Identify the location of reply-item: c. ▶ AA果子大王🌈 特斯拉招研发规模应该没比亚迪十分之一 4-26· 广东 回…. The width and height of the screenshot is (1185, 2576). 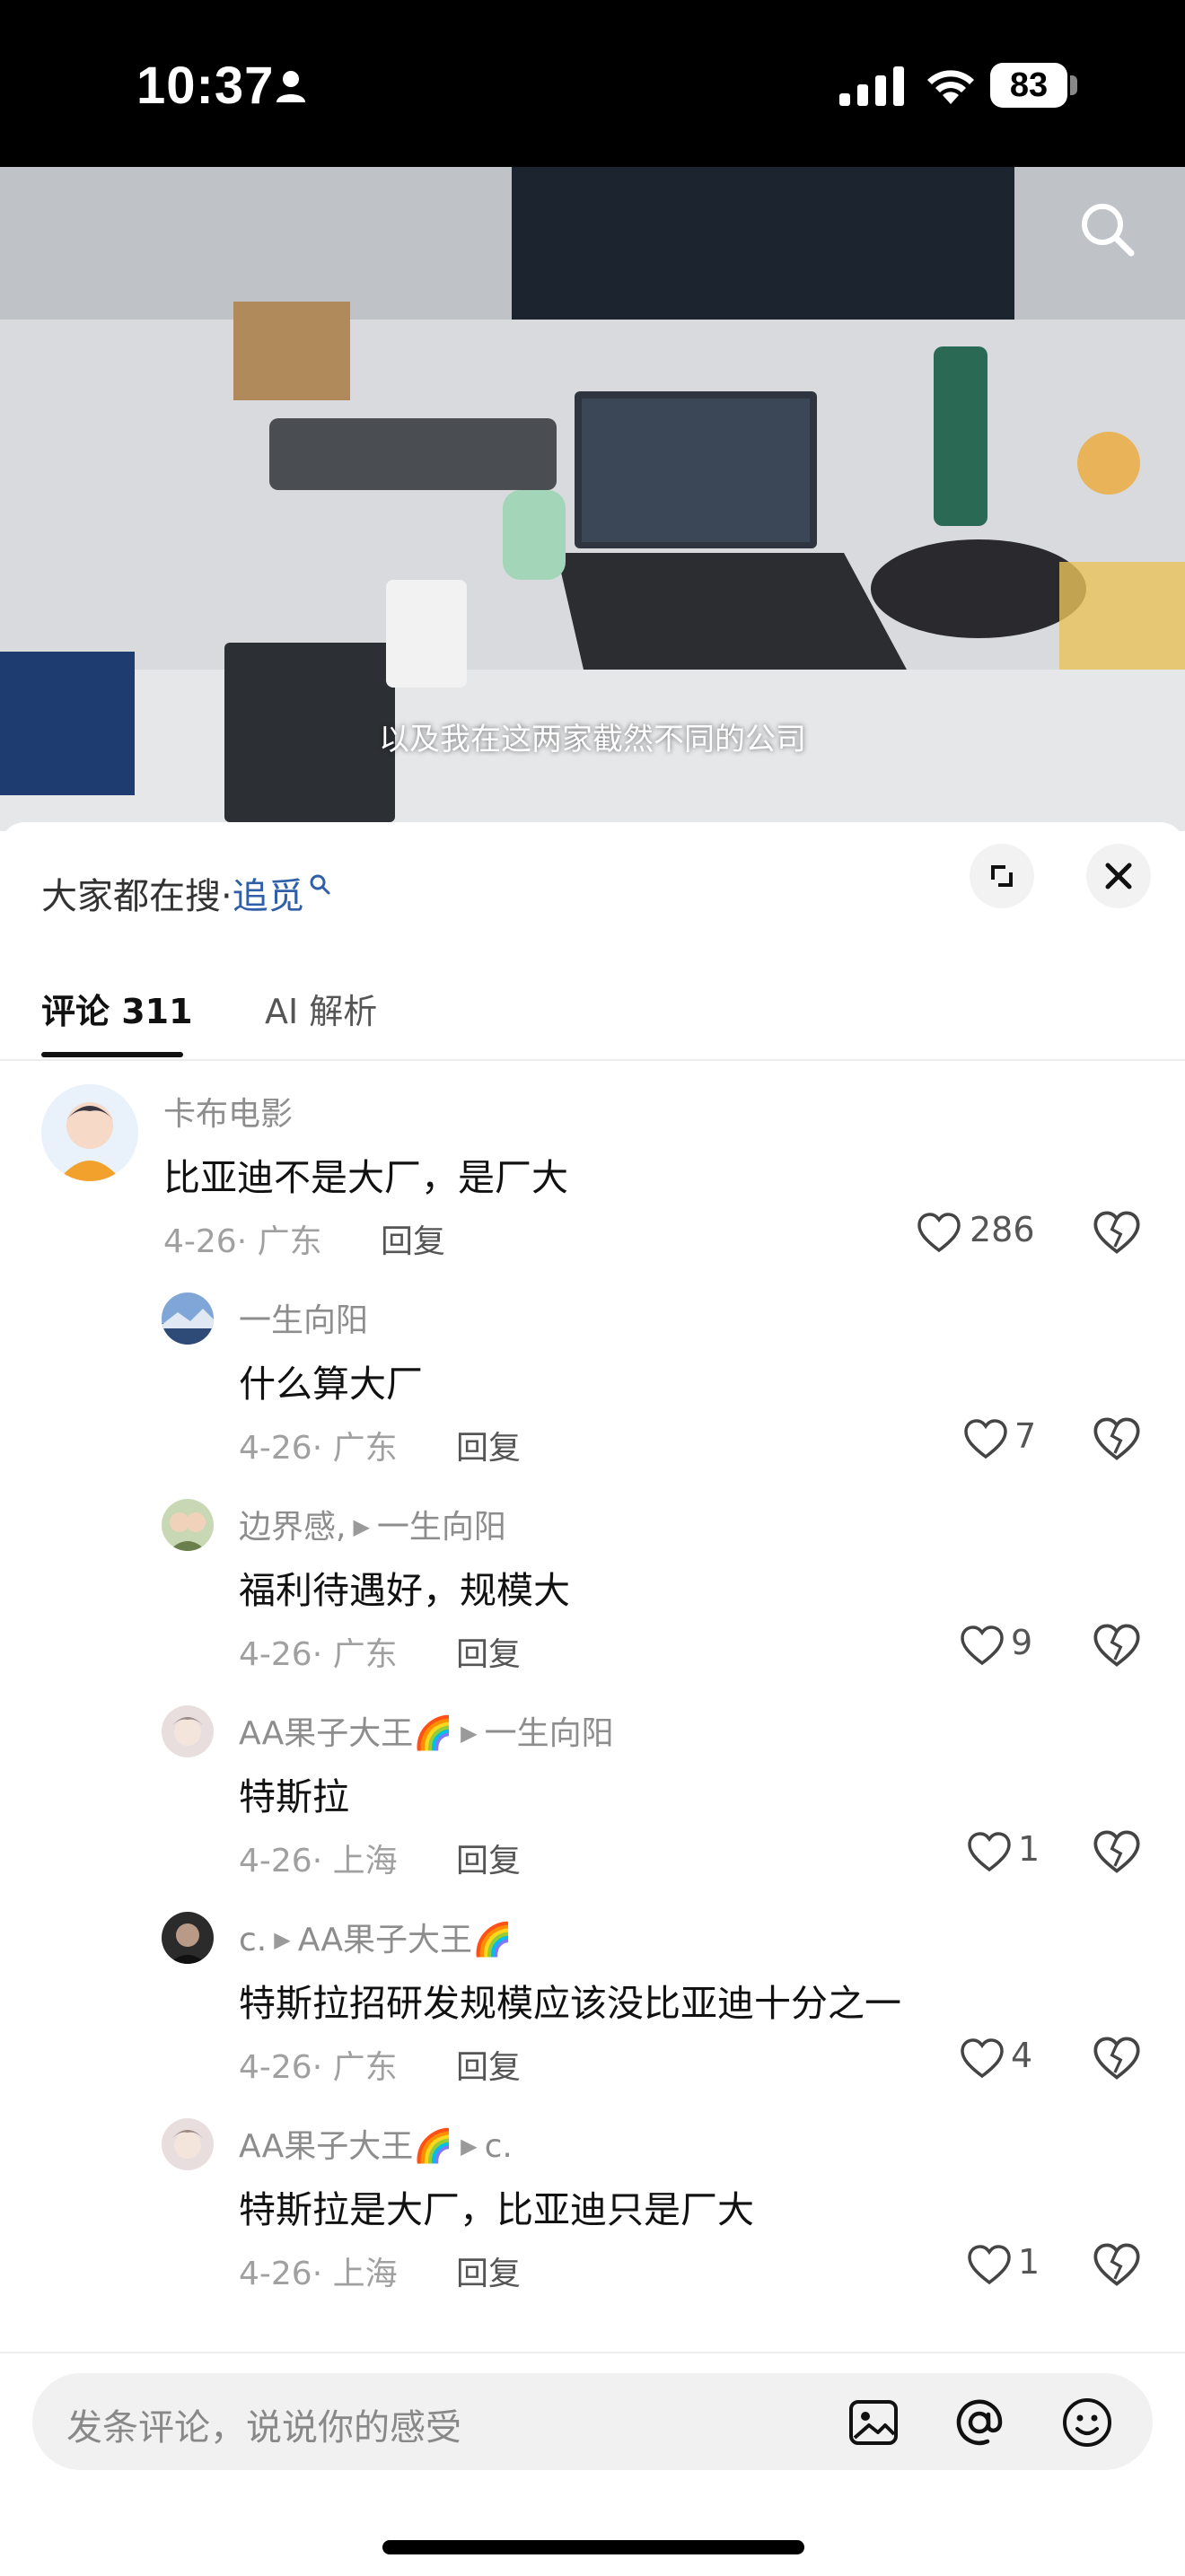
(592, 2010).